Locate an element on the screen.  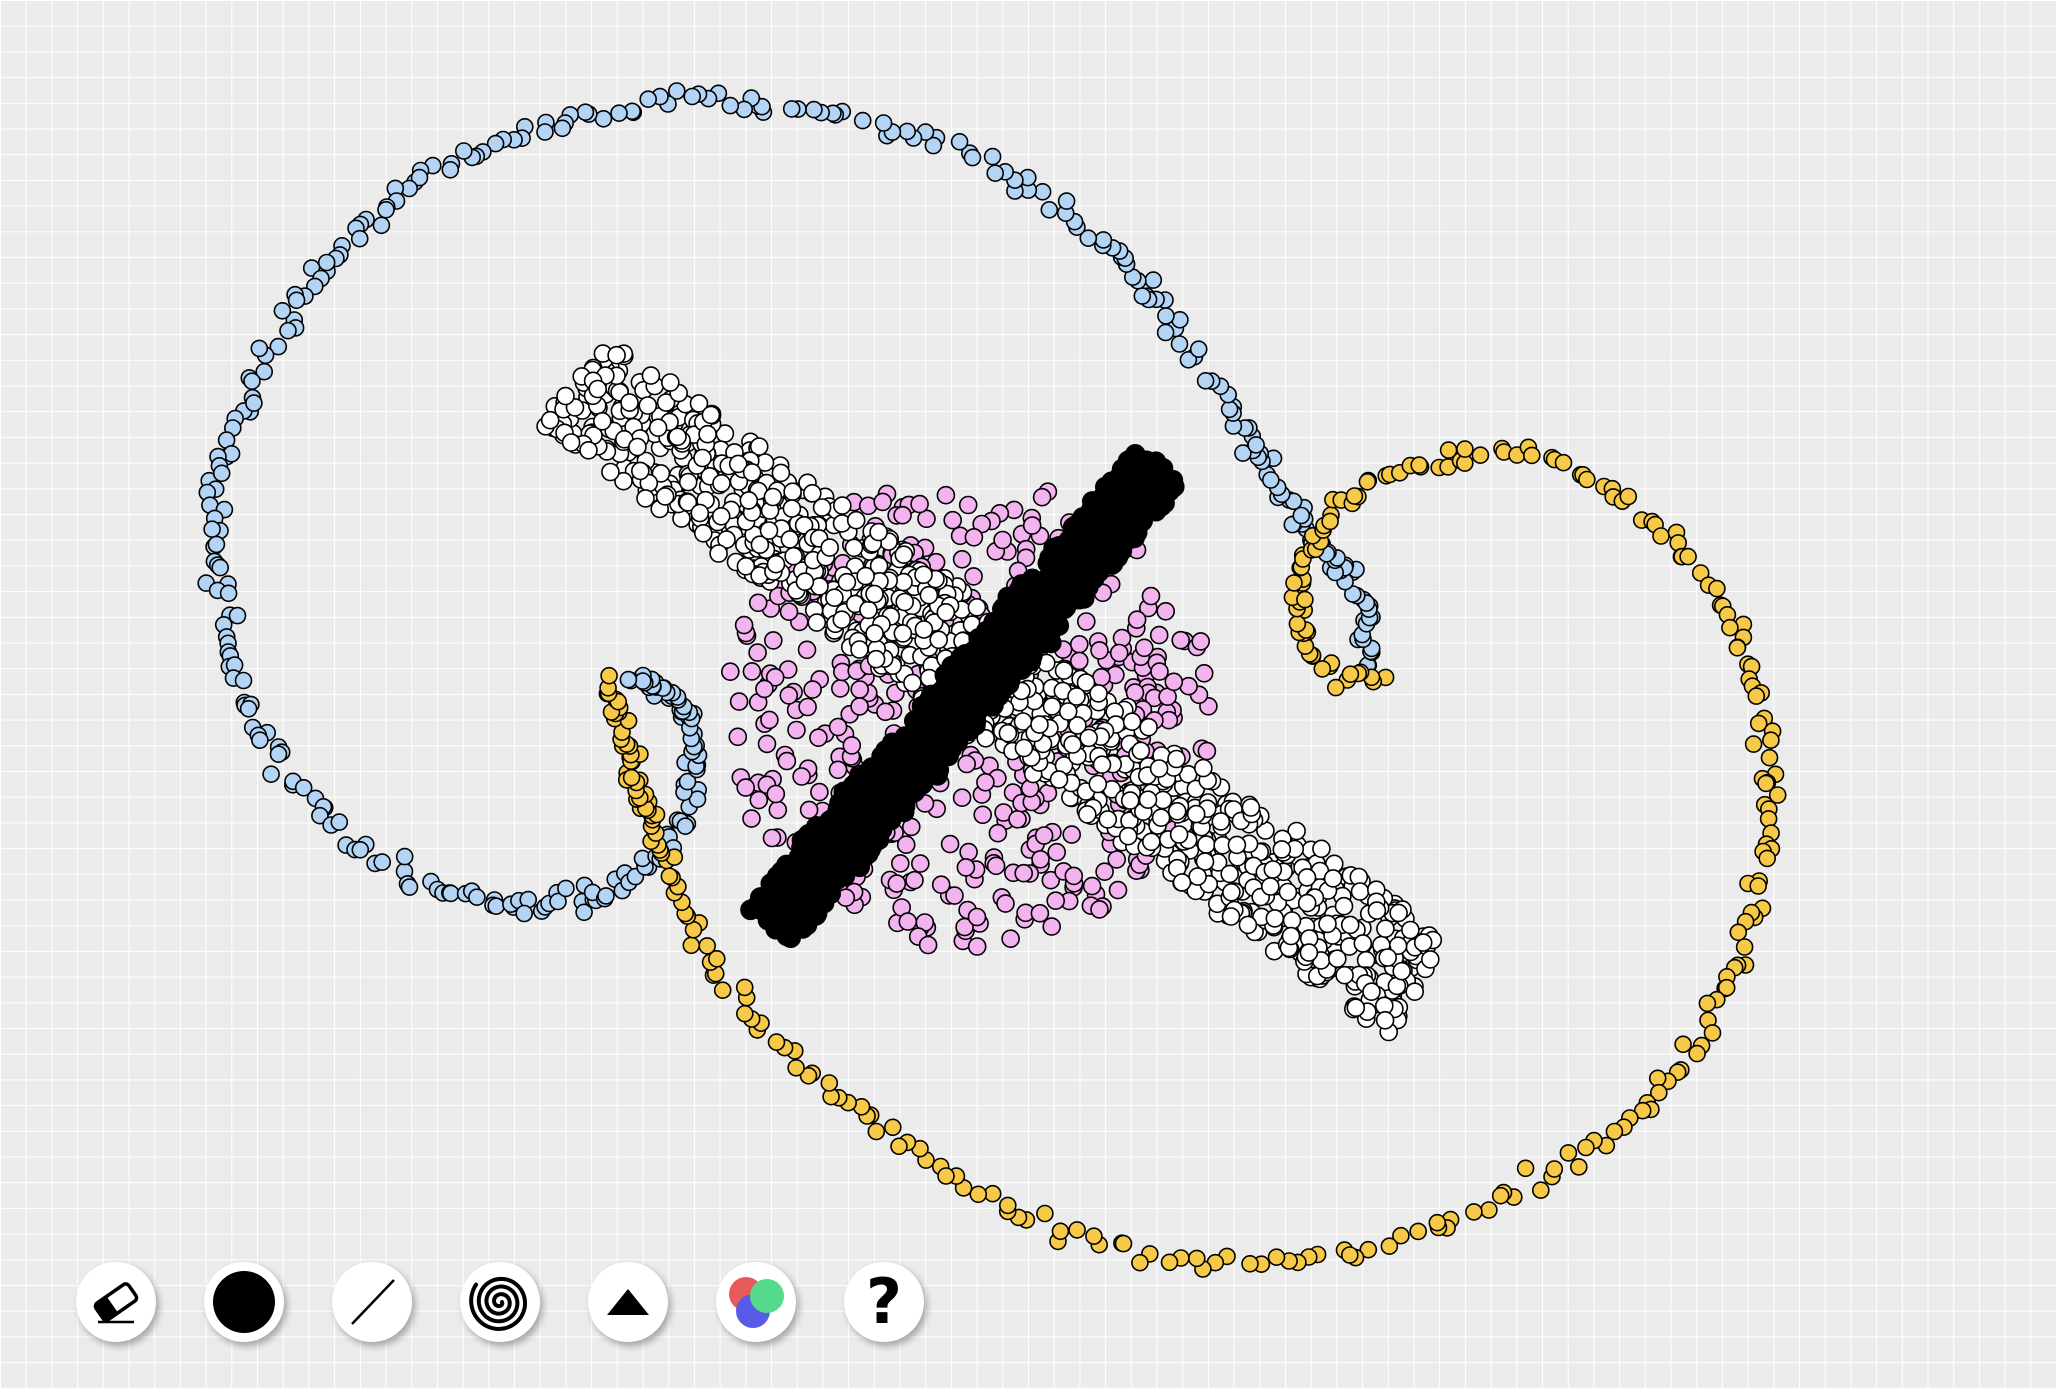
color-mix-tool is located at coordinates (756, 1302).